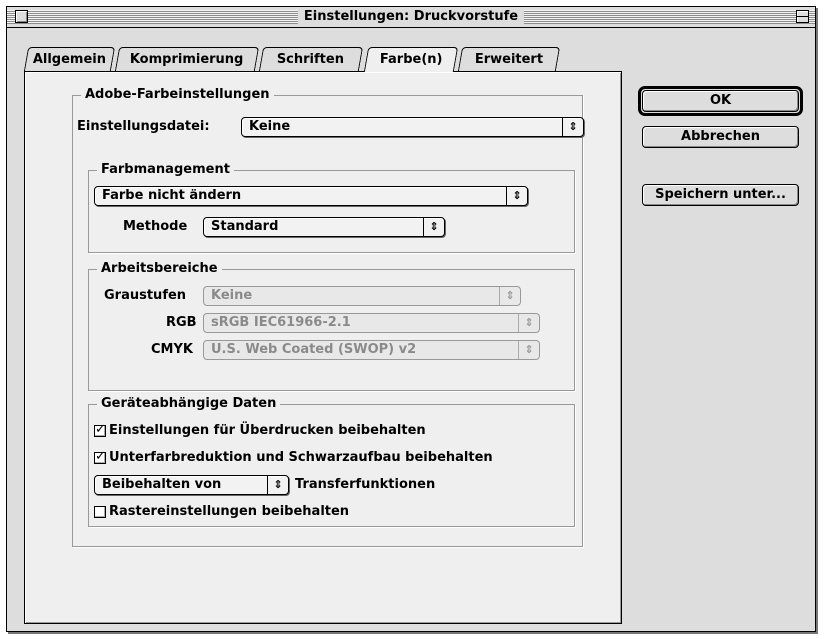 The width and height of the screenshot is (824, 639). I want to click on grayscale-popup: Keine ⇕, so click(362, 296).